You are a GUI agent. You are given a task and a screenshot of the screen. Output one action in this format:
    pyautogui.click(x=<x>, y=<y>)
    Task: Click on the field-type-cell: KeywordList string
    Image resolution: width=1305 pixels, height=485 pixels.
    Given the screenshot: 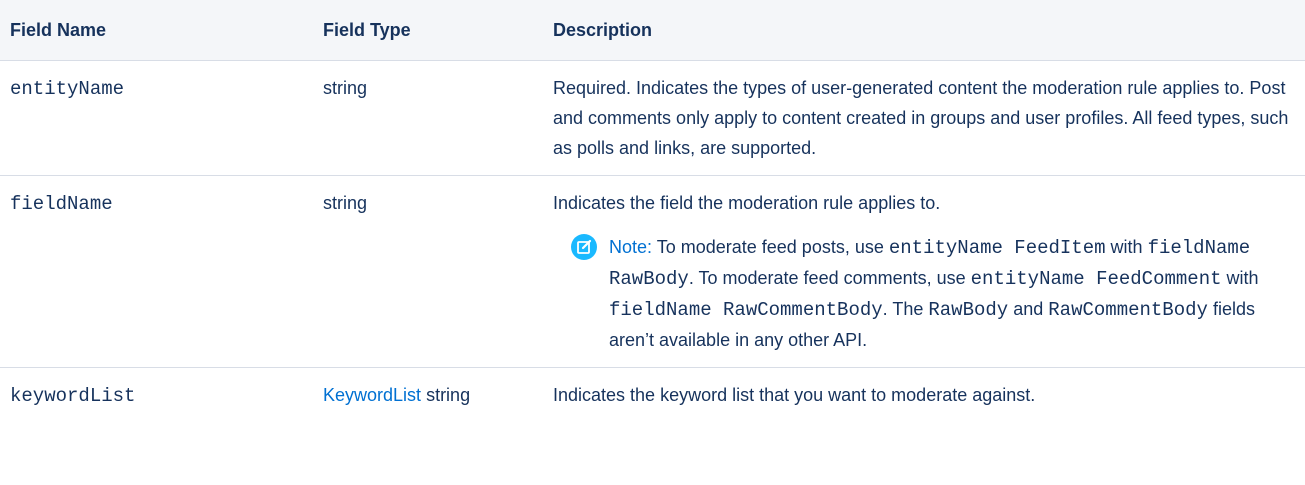 What is the action you would take?
    pyautogui.click(x=428, y=396)
    